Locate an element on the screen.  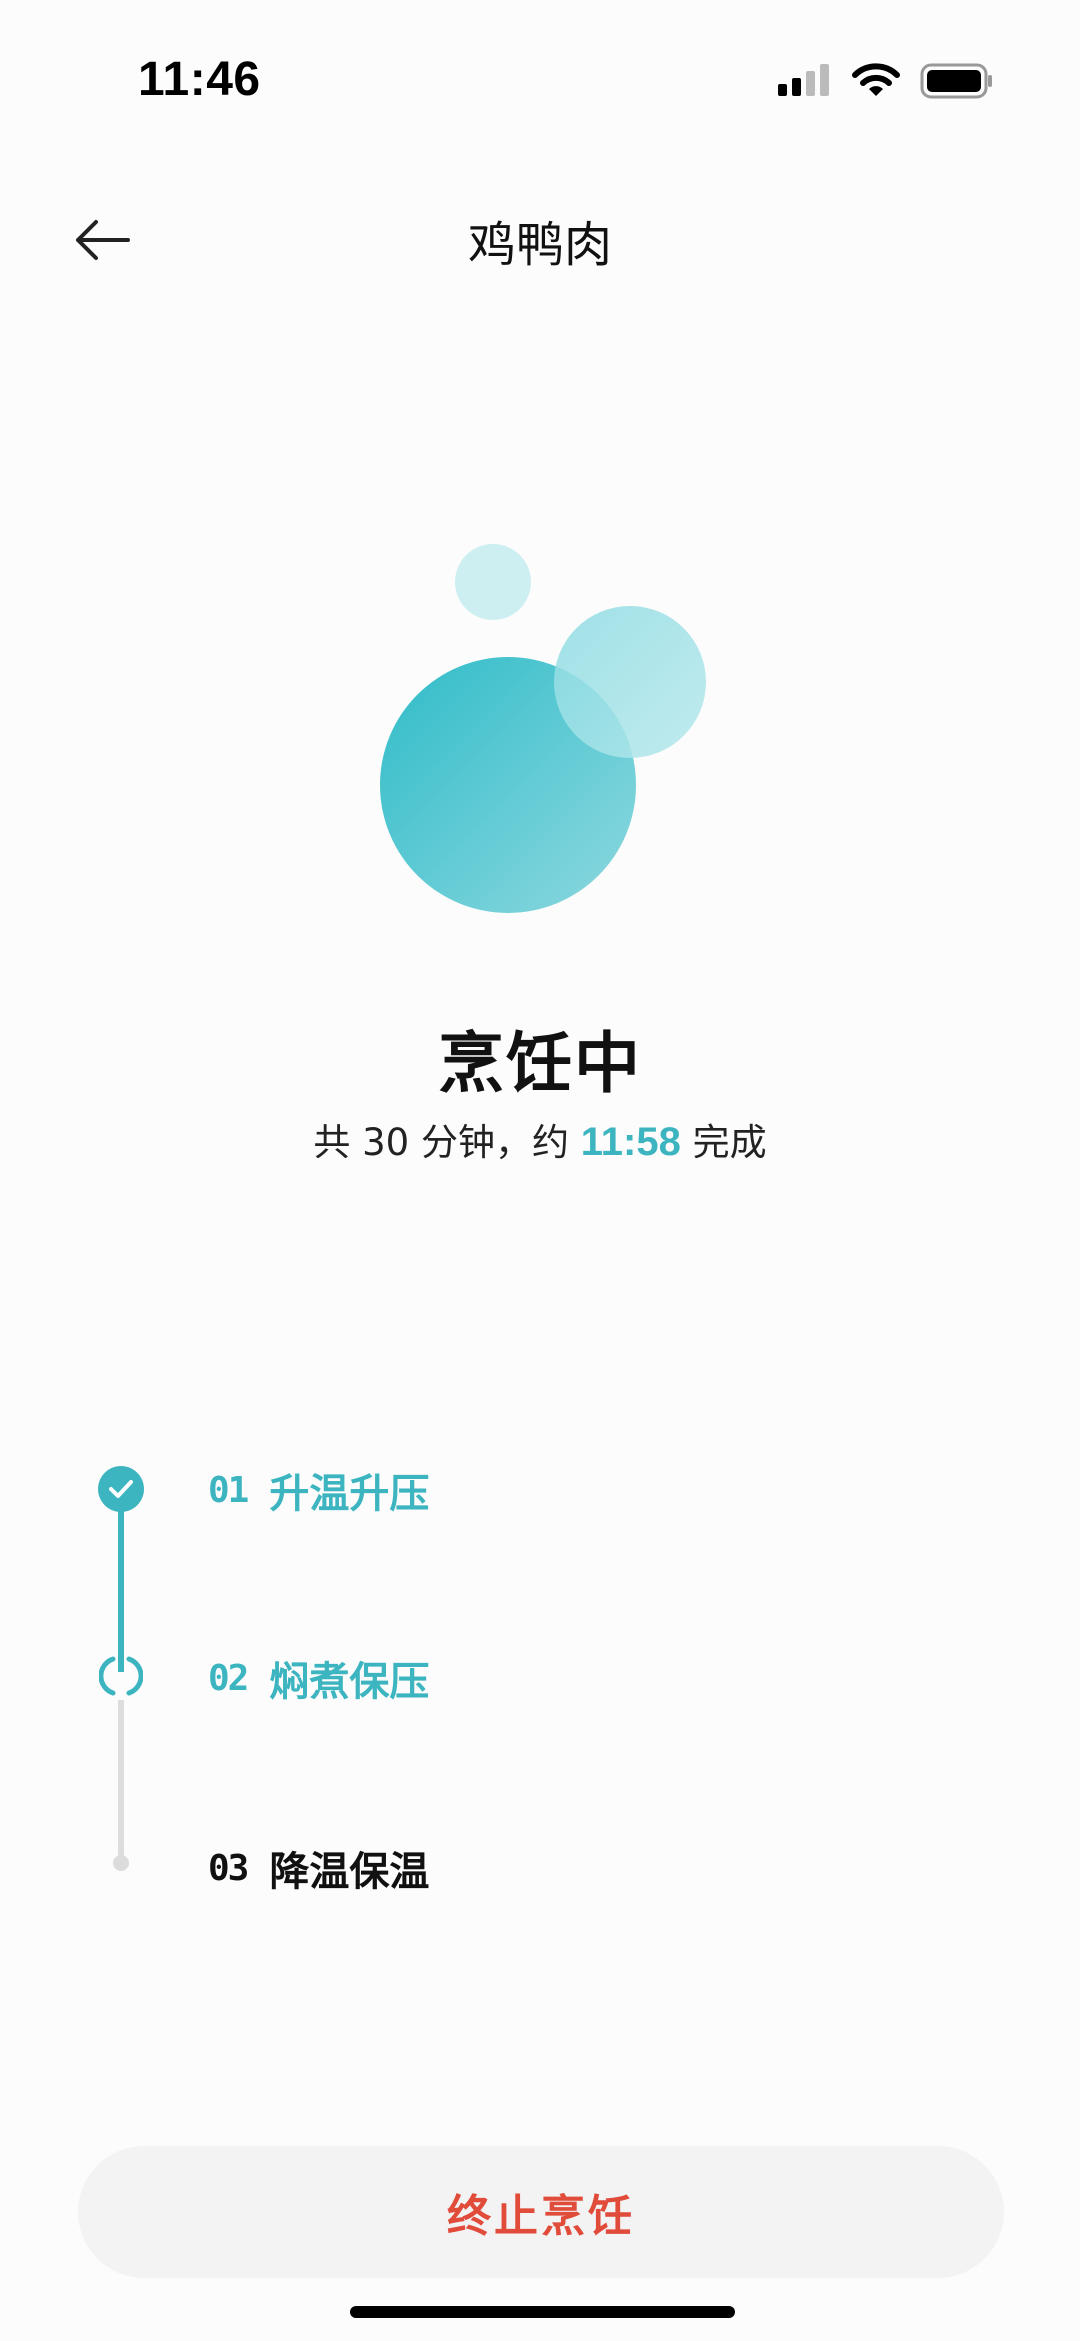
step-row-3: 03 降温保温 is located at coordinates (318, 1868).